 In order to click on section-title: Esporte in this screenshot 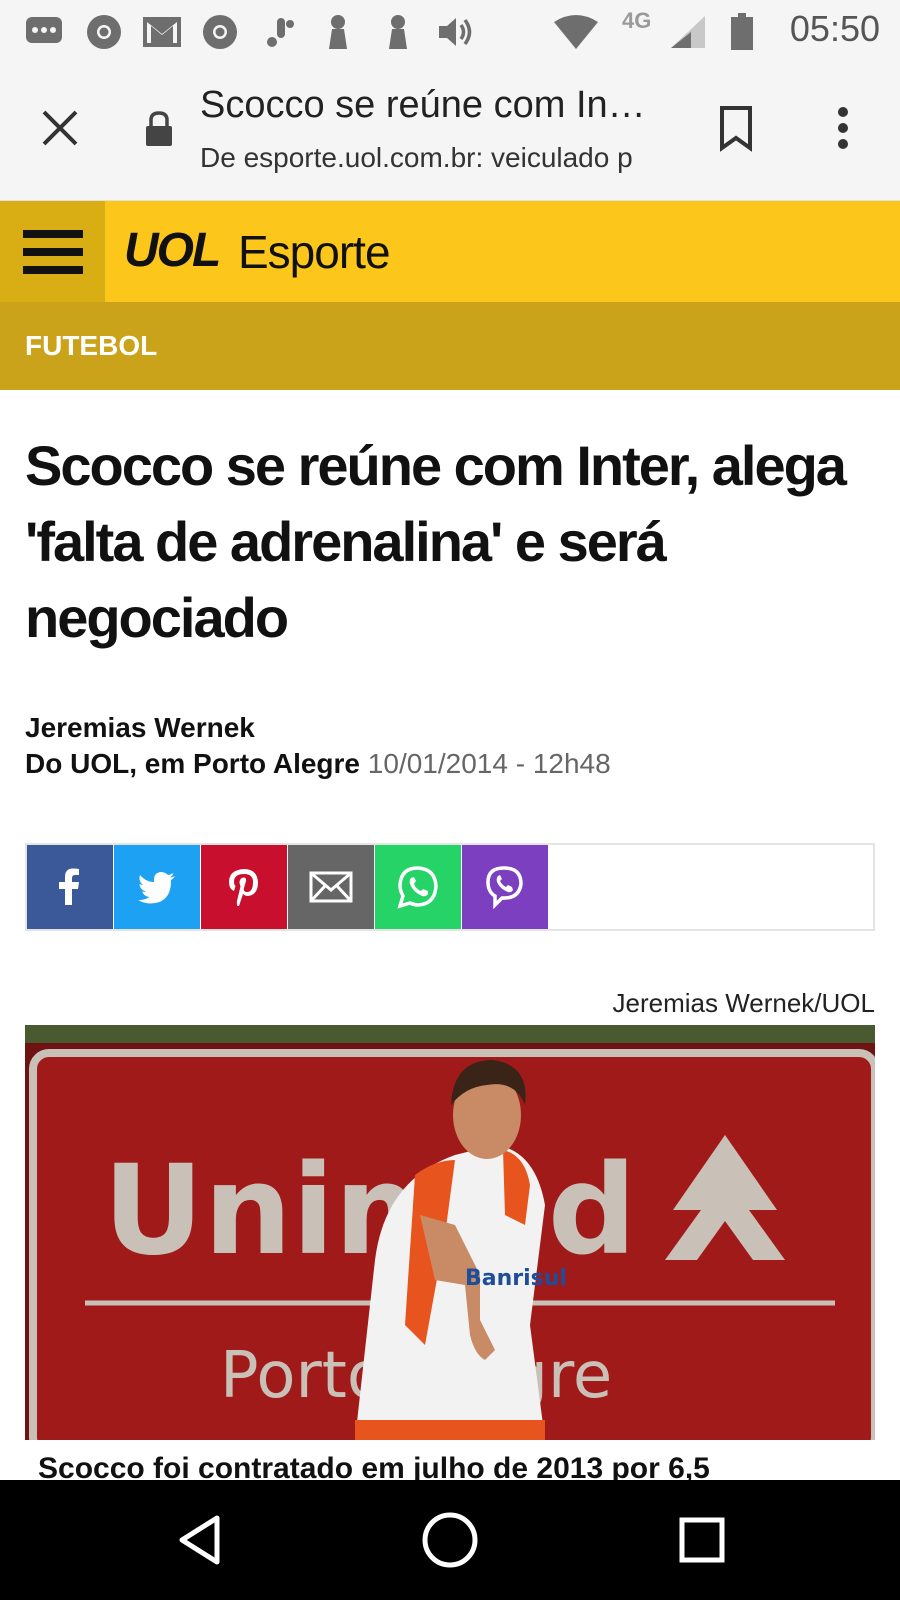, I will do `click(314, 252)`.